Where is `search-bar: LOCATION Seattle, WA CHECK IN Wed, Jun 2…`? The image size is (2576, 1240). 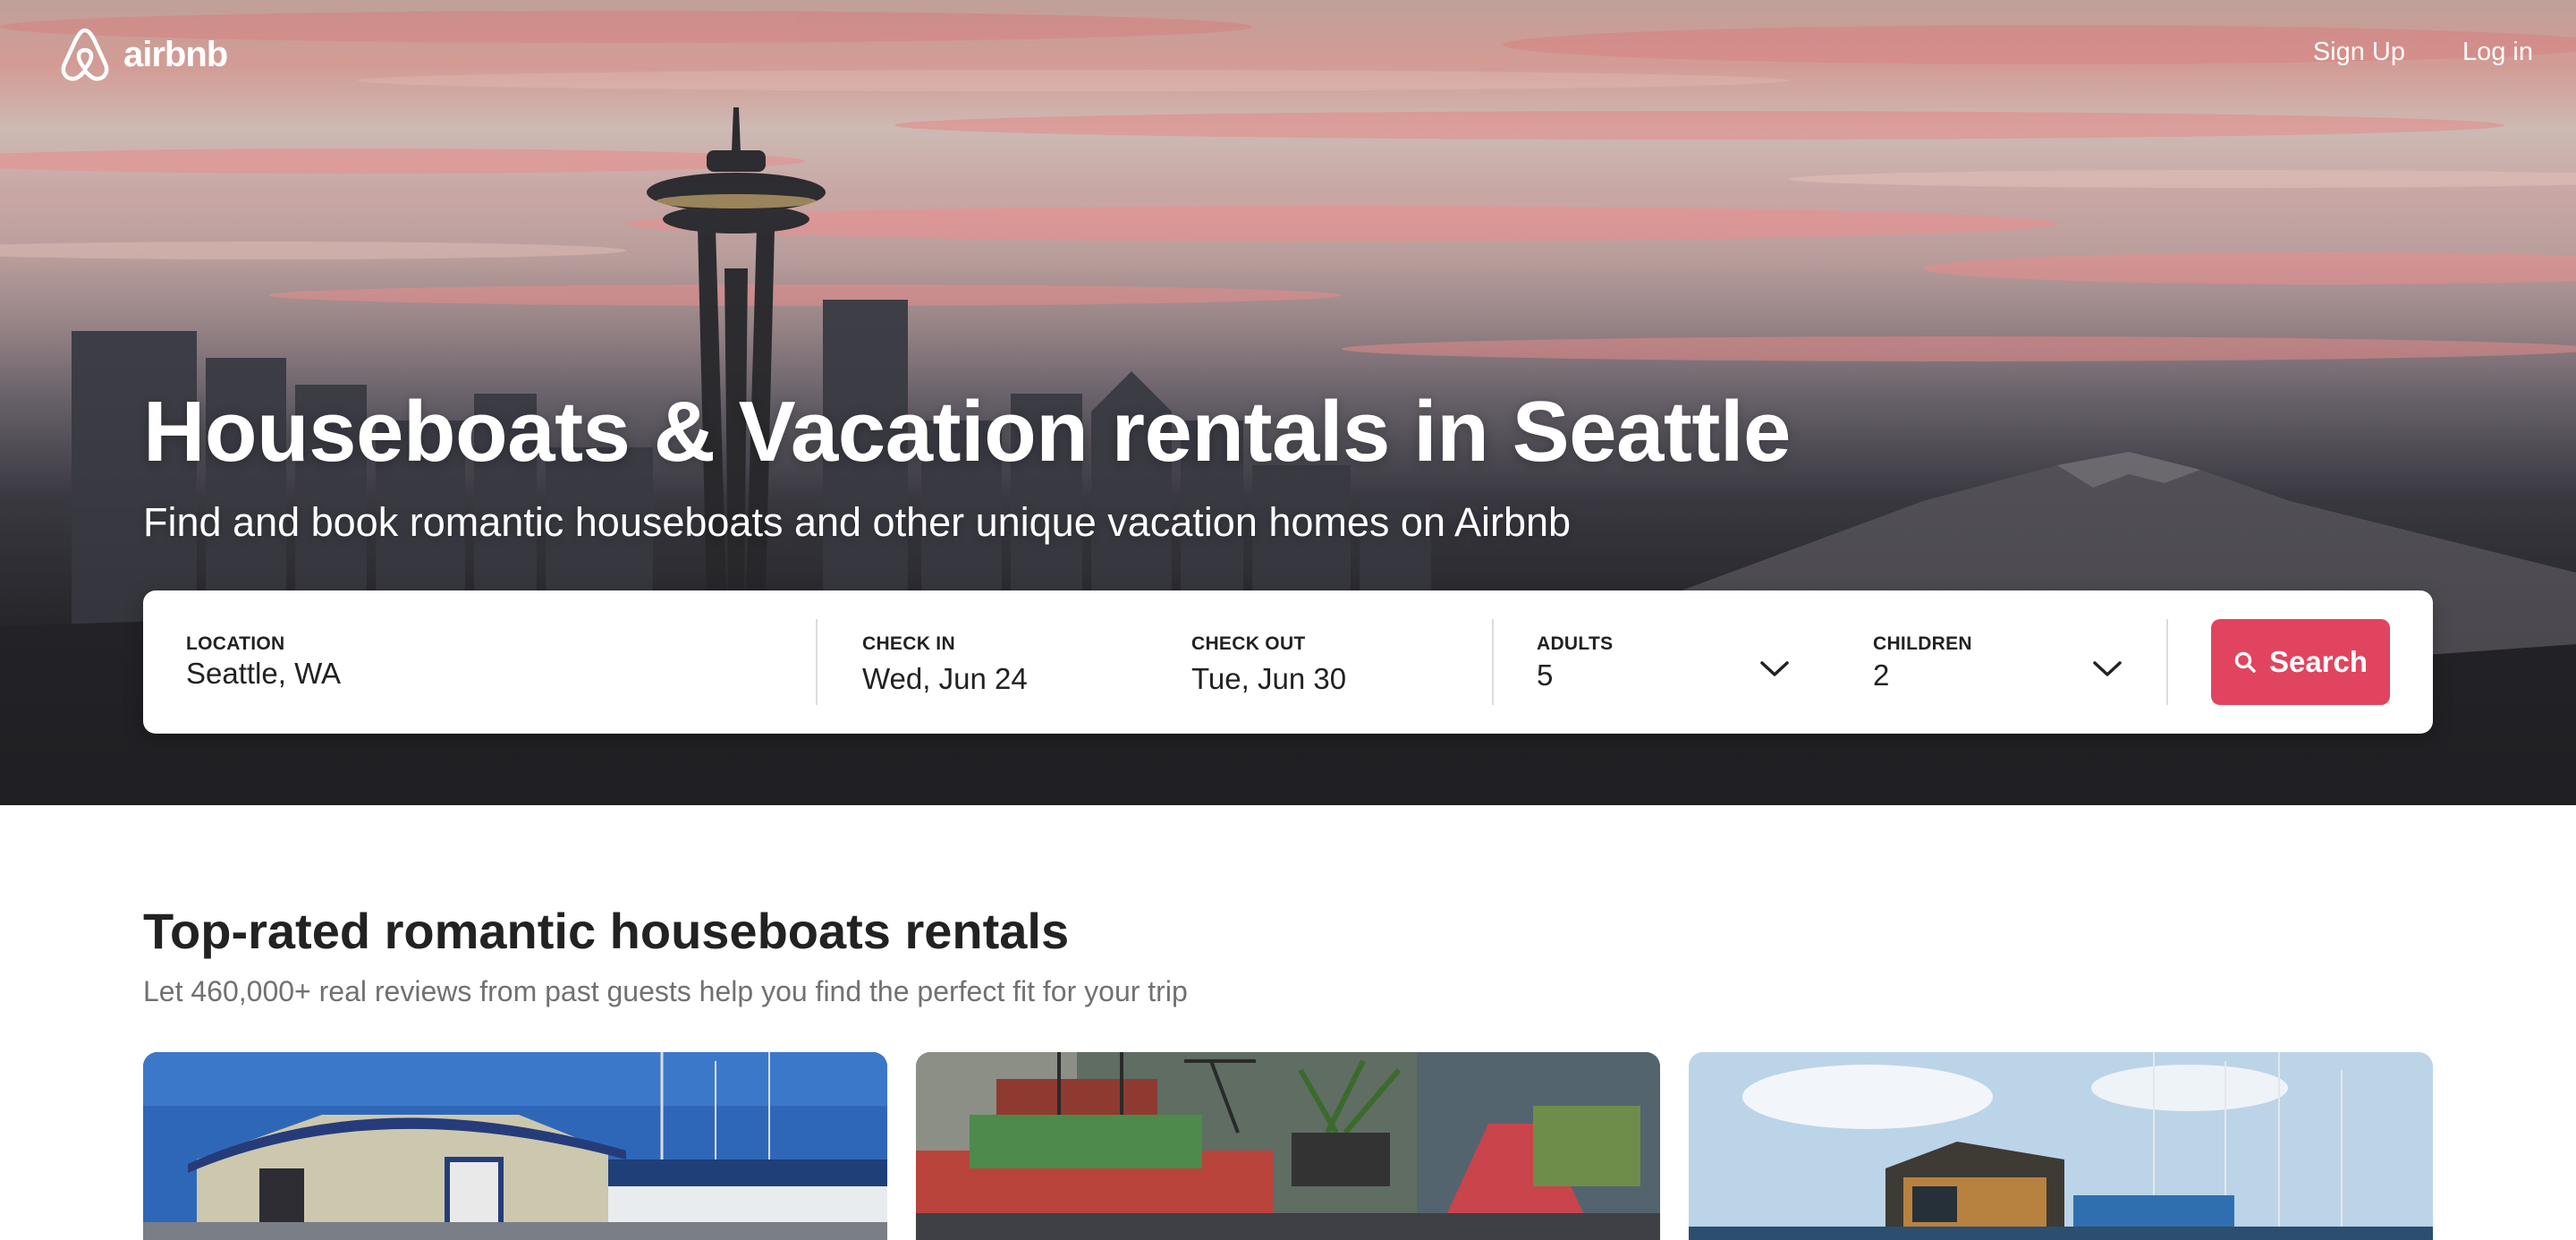
search-bar: LOCATION Seattle, WA CHECK IN Wed, Jun 2… is located at coordinates (1288, 662).